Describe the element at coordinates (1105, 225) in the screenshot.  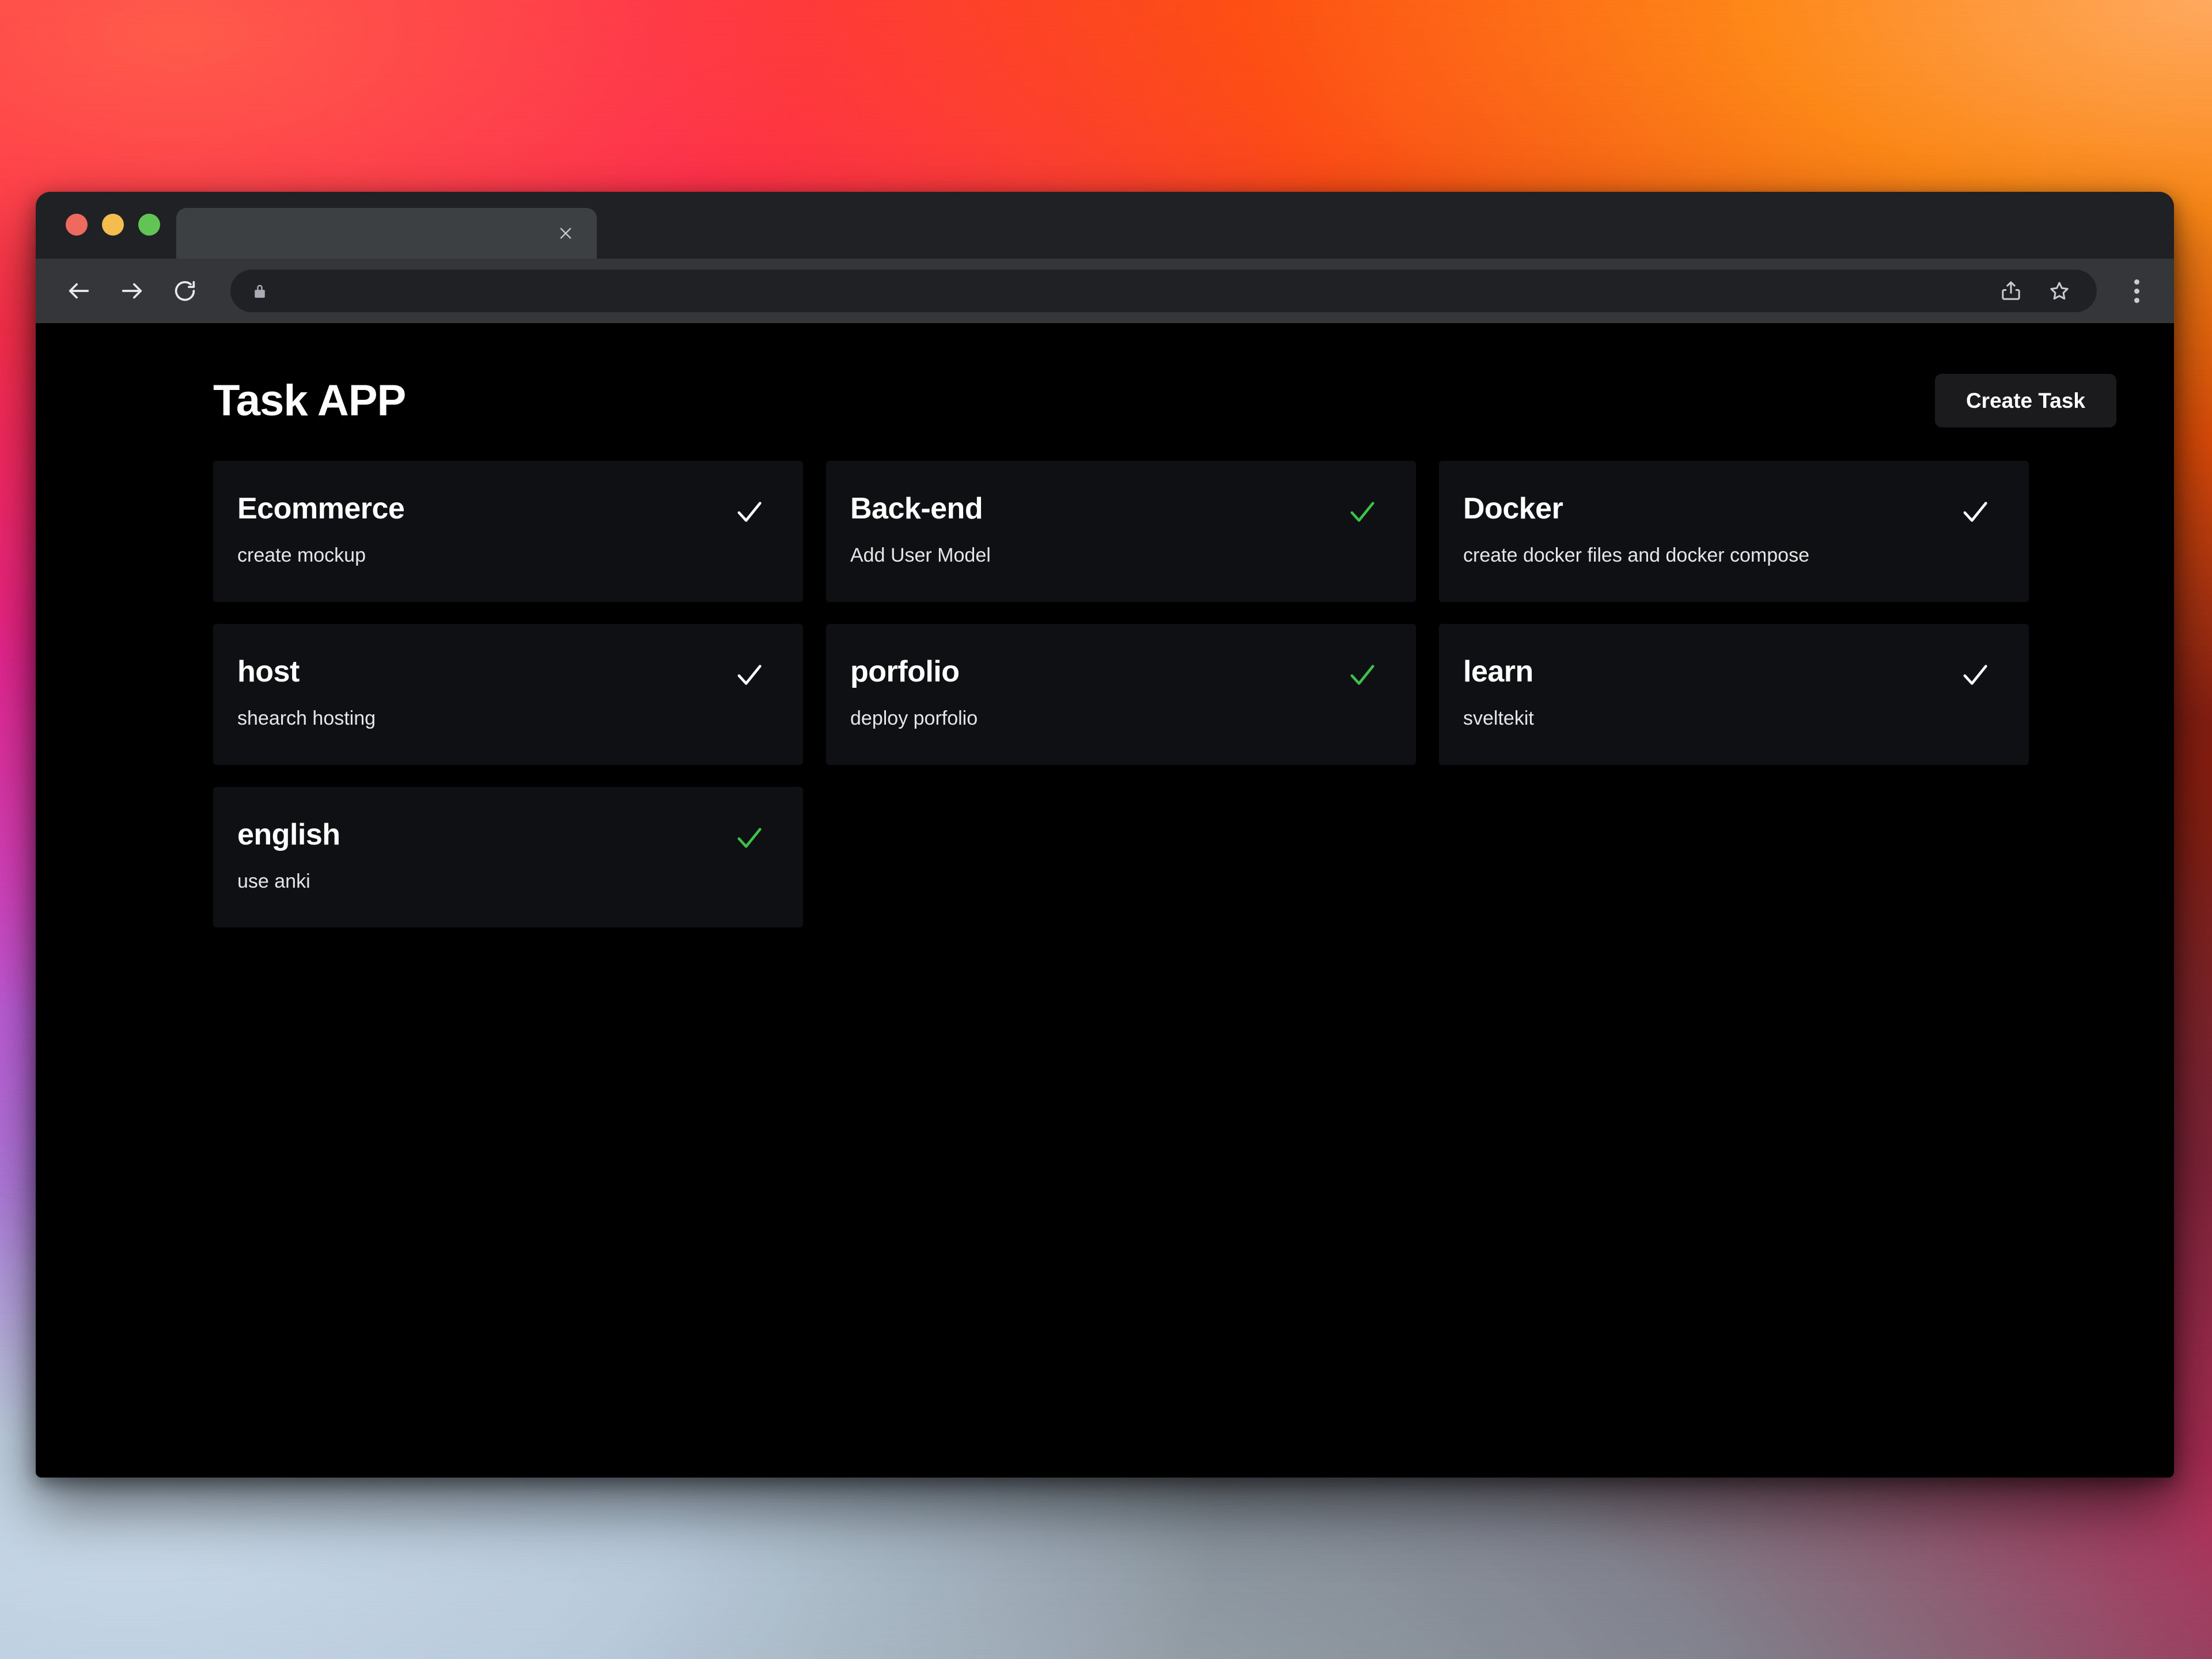
I see `browser-tab-strip` at that location.